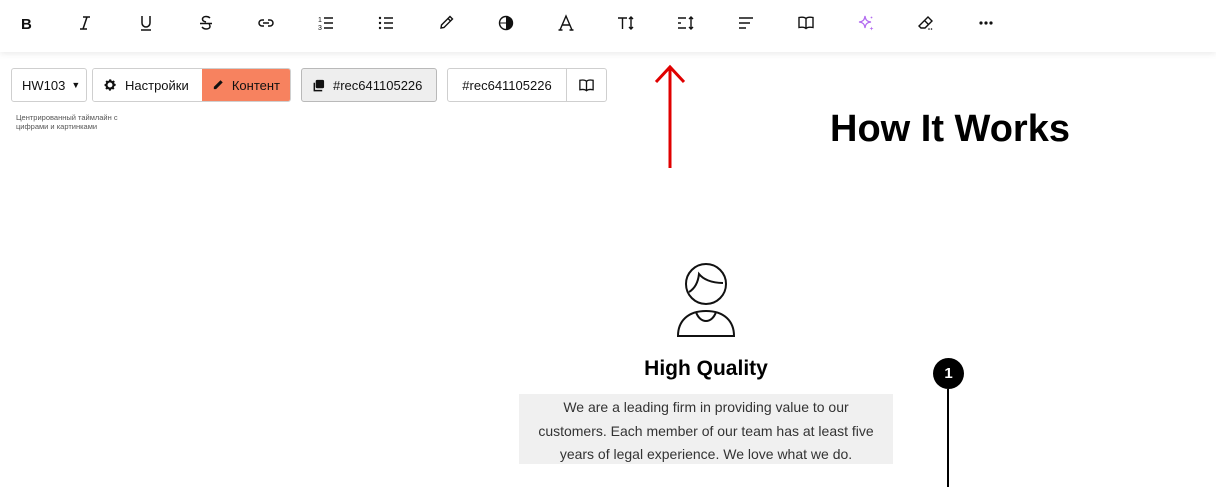 The image size is (1216, 487). I want to click on svg-text: B, so click(26, 24).